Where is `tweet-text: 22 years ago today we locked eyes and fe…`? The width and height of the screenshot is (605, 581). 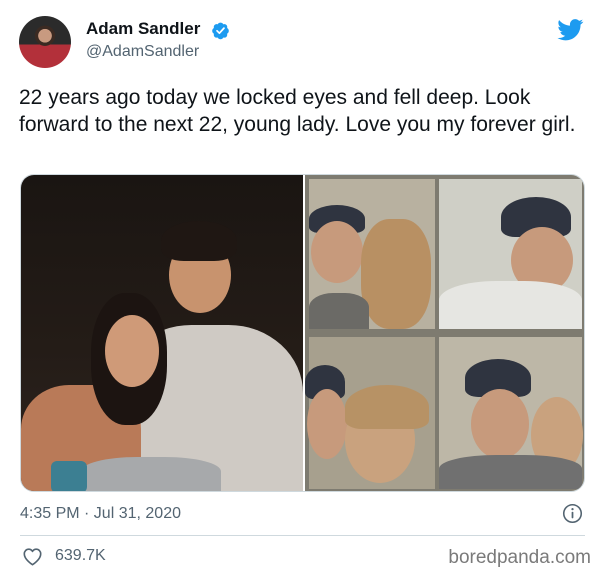
tweet-text: 22 years ago today we locked eyes and fe… is located at coordinates (297, 111).